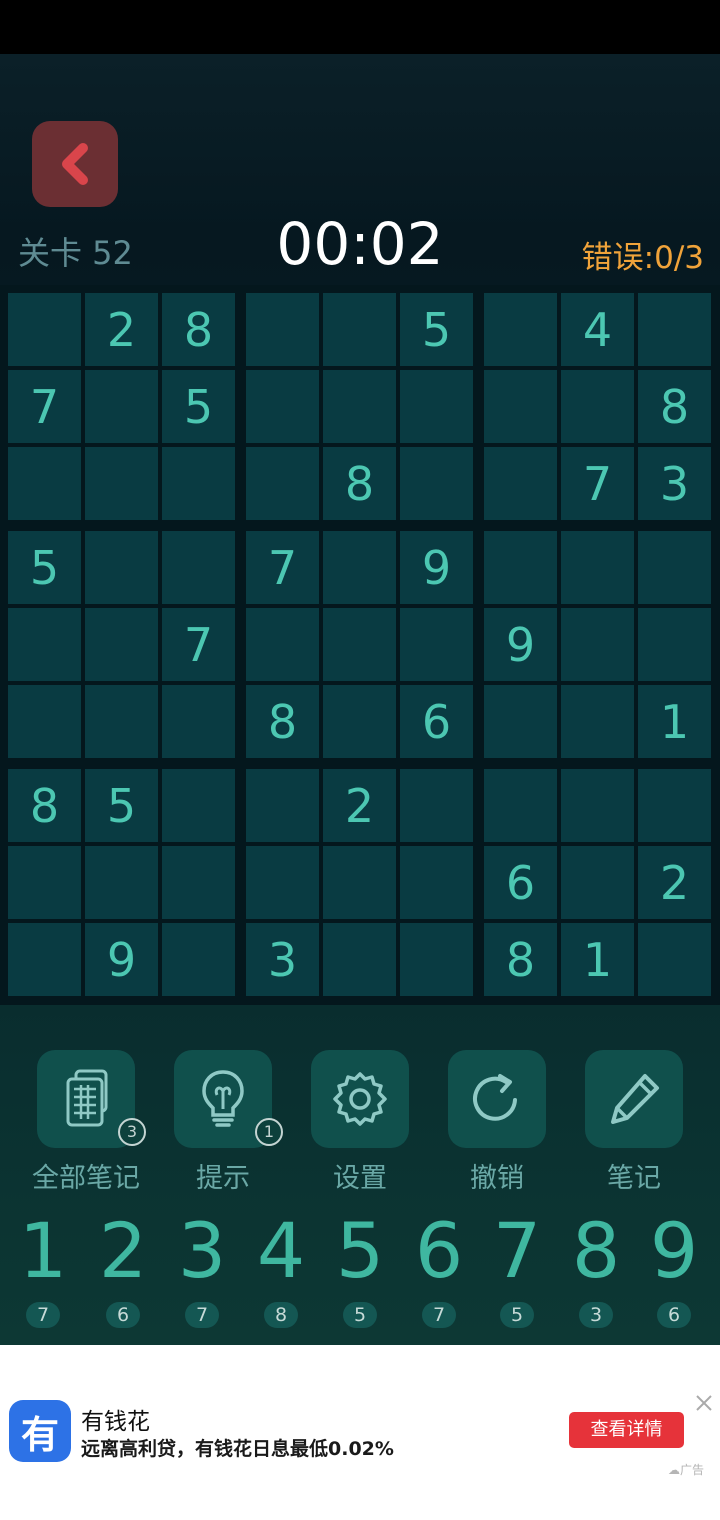 The width and height of the screenshot is (720, 1520). What do you see at coordinates (86, 1122) in the screenshot?
I see `all-notes-button: 3 全部笔记` at bounding box center [86, 1122].